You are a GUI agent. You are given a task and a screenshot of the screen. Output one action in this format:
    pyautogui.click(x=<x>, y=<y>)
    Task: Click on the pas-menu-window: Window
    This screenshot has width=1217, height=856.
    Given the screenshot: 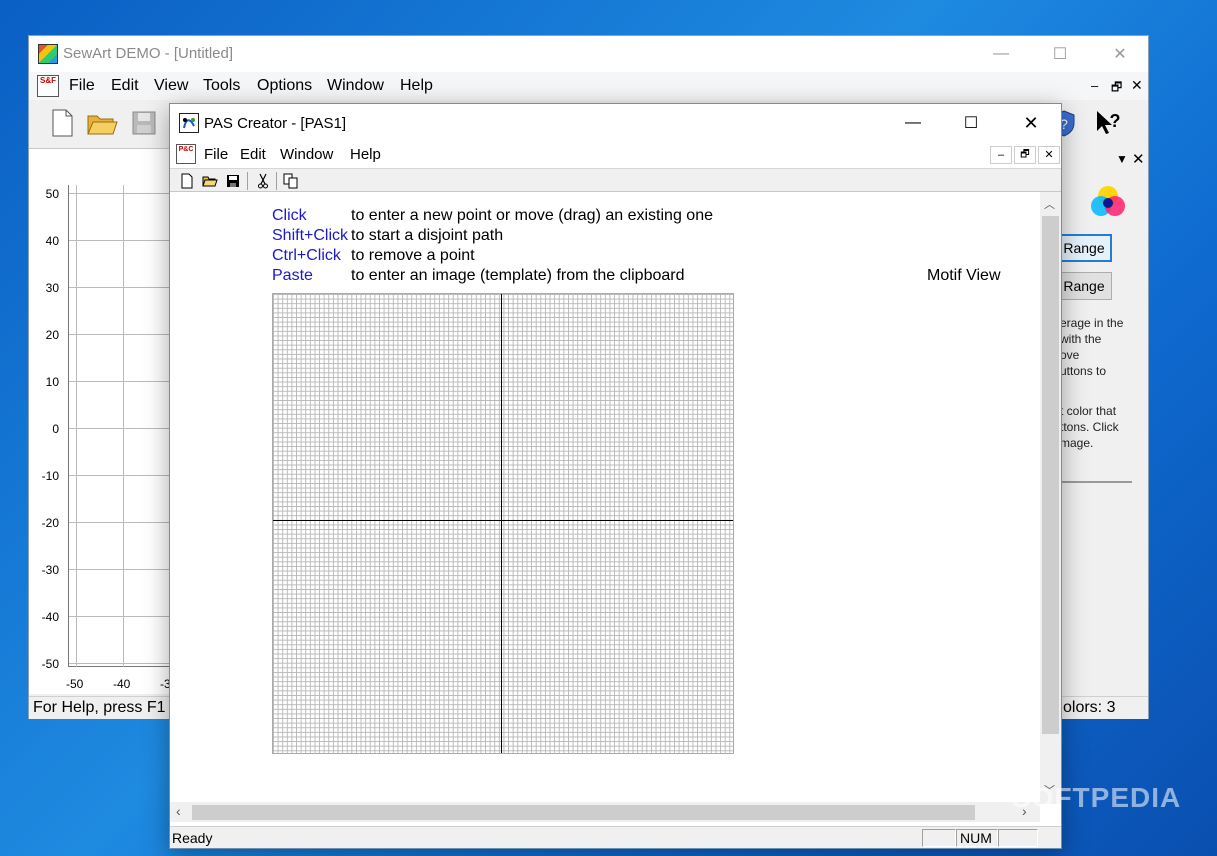 What is the action you would take?
    pyautogui.click(x=306, y=154)
    